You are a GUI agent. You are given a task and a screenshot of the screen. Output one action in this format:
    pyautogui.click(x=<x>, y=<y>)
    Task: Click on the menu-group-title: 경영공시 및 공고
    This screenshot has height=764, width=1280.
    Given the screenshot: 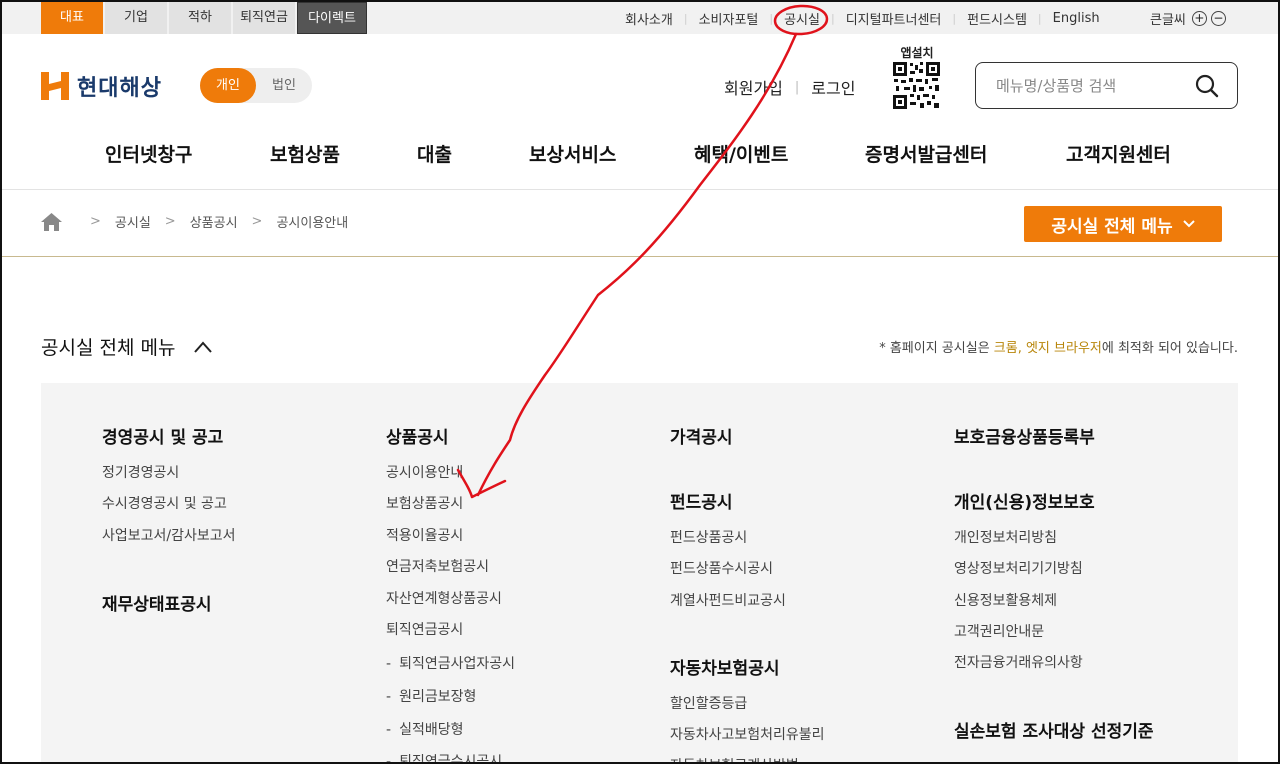 What is the action you would take?
    pyautogui.click(x=162, y=435)
    